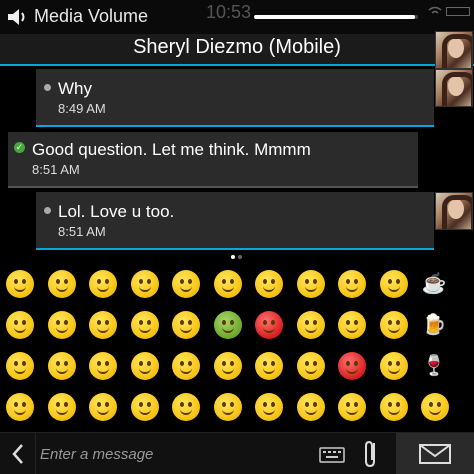  What do you see at coordinates (91, 16) in the screenshot?
I see `volume-label: Media Volume` at bounding box center [91, 16].